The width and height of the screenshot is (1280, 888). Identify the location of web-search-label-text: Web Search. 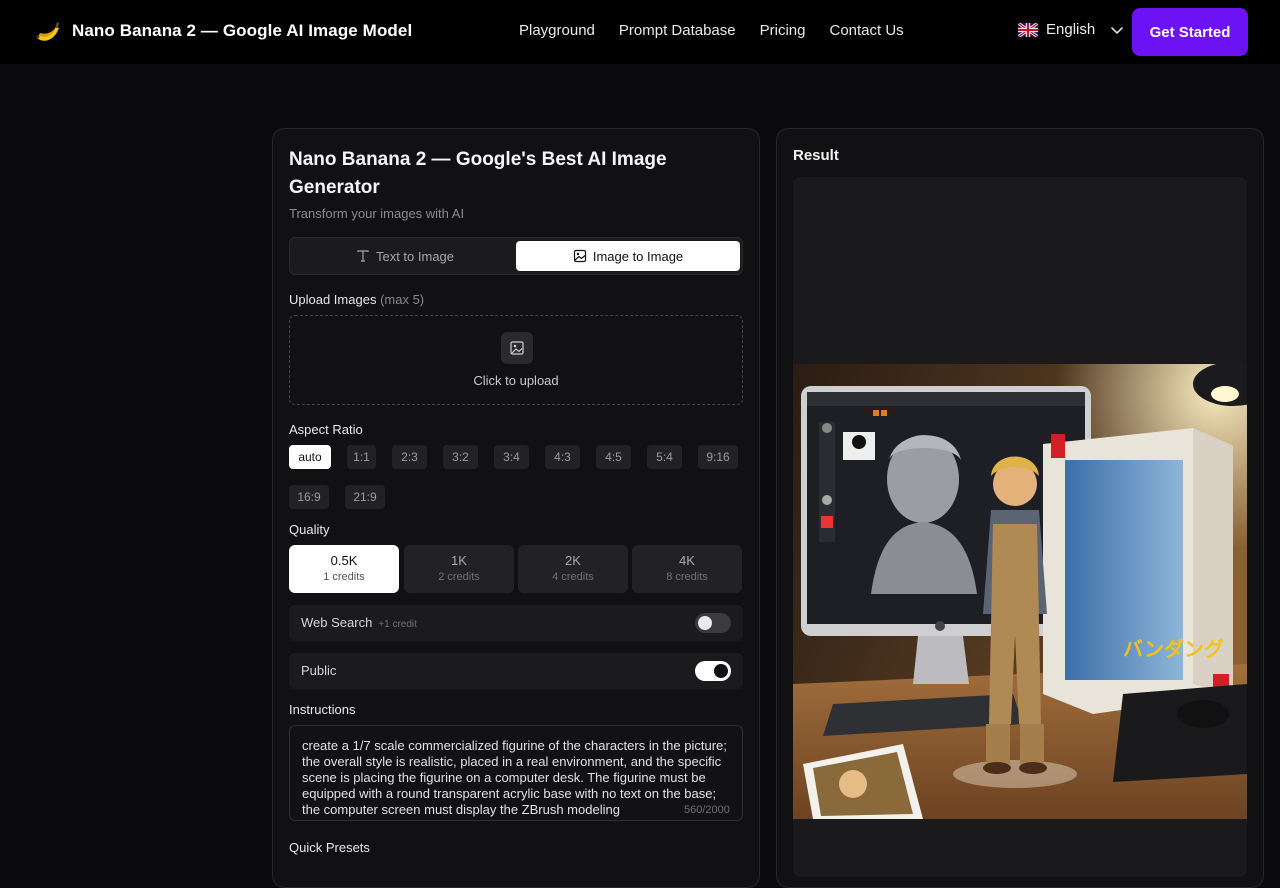
(337, 622).